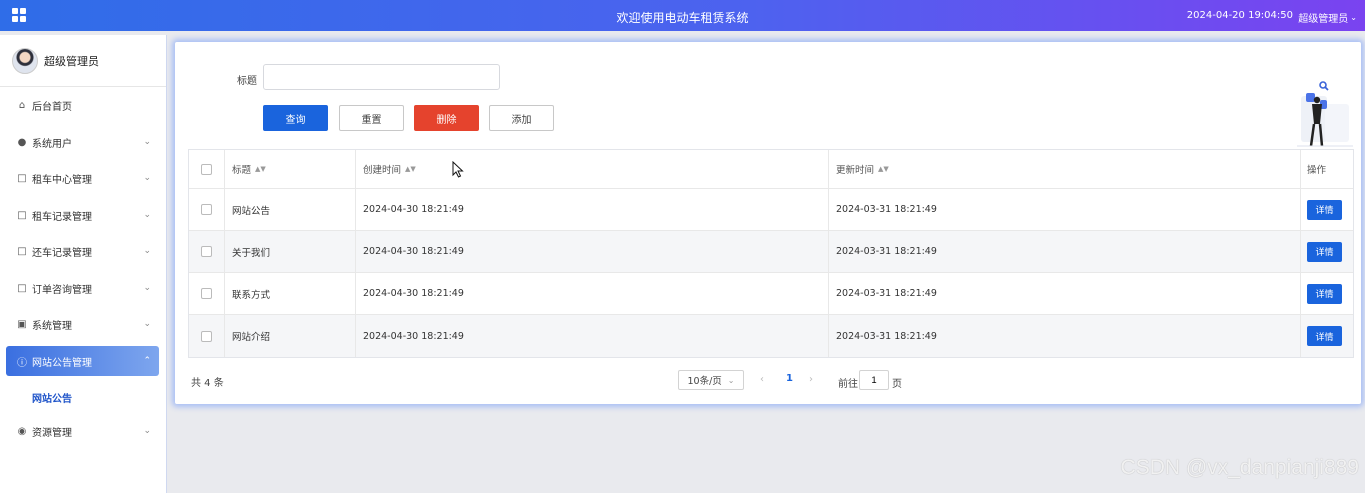  I want to click on sidebar-item-rental-records: □ 租车记录管理 ⌄, so click(82, 215).